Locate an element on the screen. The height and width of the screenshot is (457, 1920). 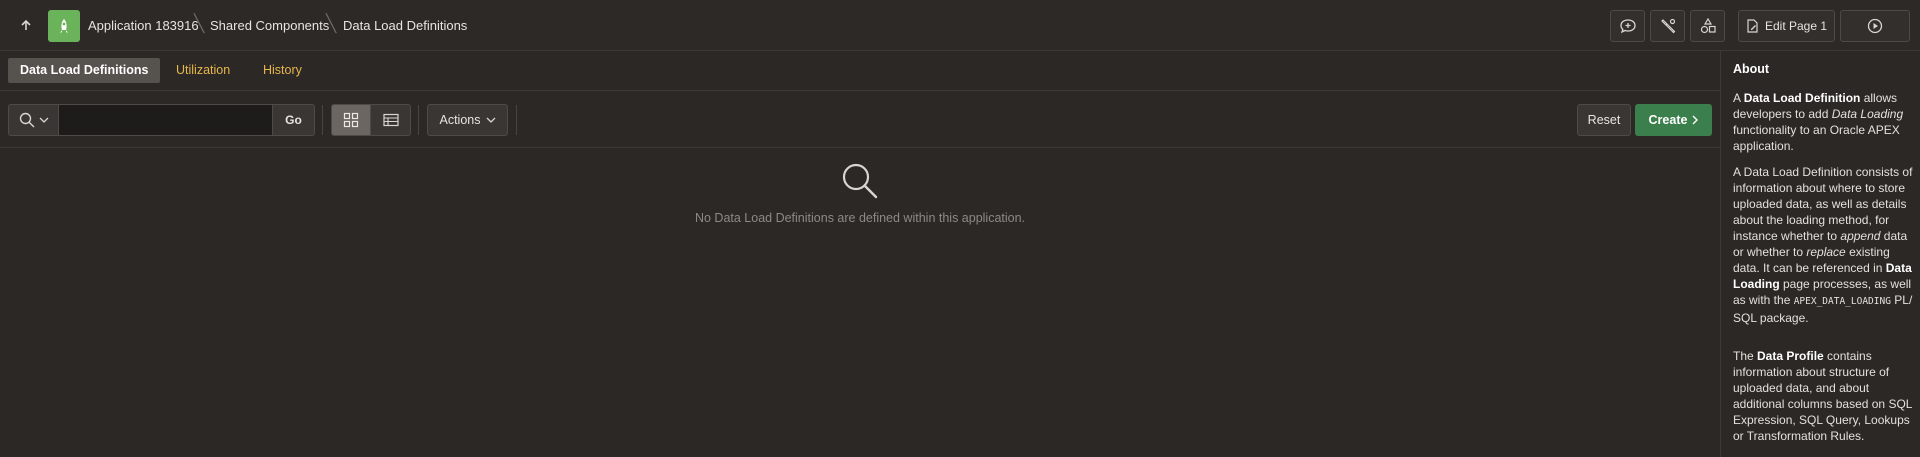
tab-utilization: Utilization is located at coordinates (203, 70).